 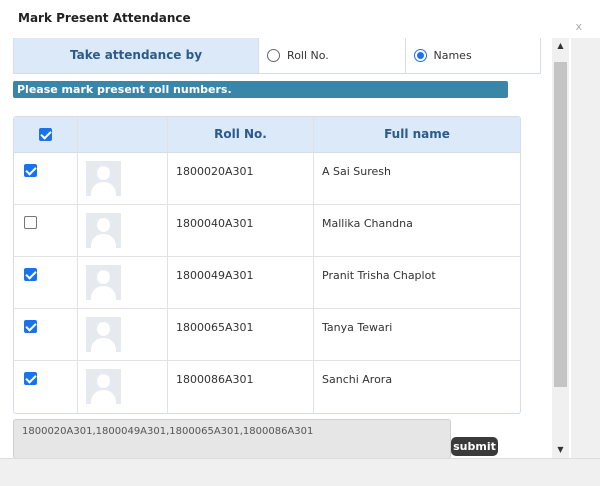 What do you see at coordinates (45, 134) in the screenshot?
I see `select-all-checkbox` at bounding box center [45, 134].